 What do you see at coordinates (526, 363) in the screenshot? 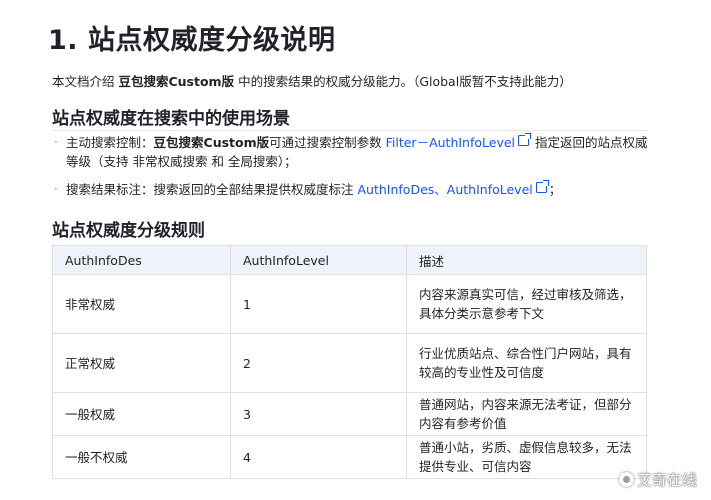
I see `cell-description: 行业优质站点、综合性门户网站，具有较高的专业性及可信度` at bounding box center [526, 363].